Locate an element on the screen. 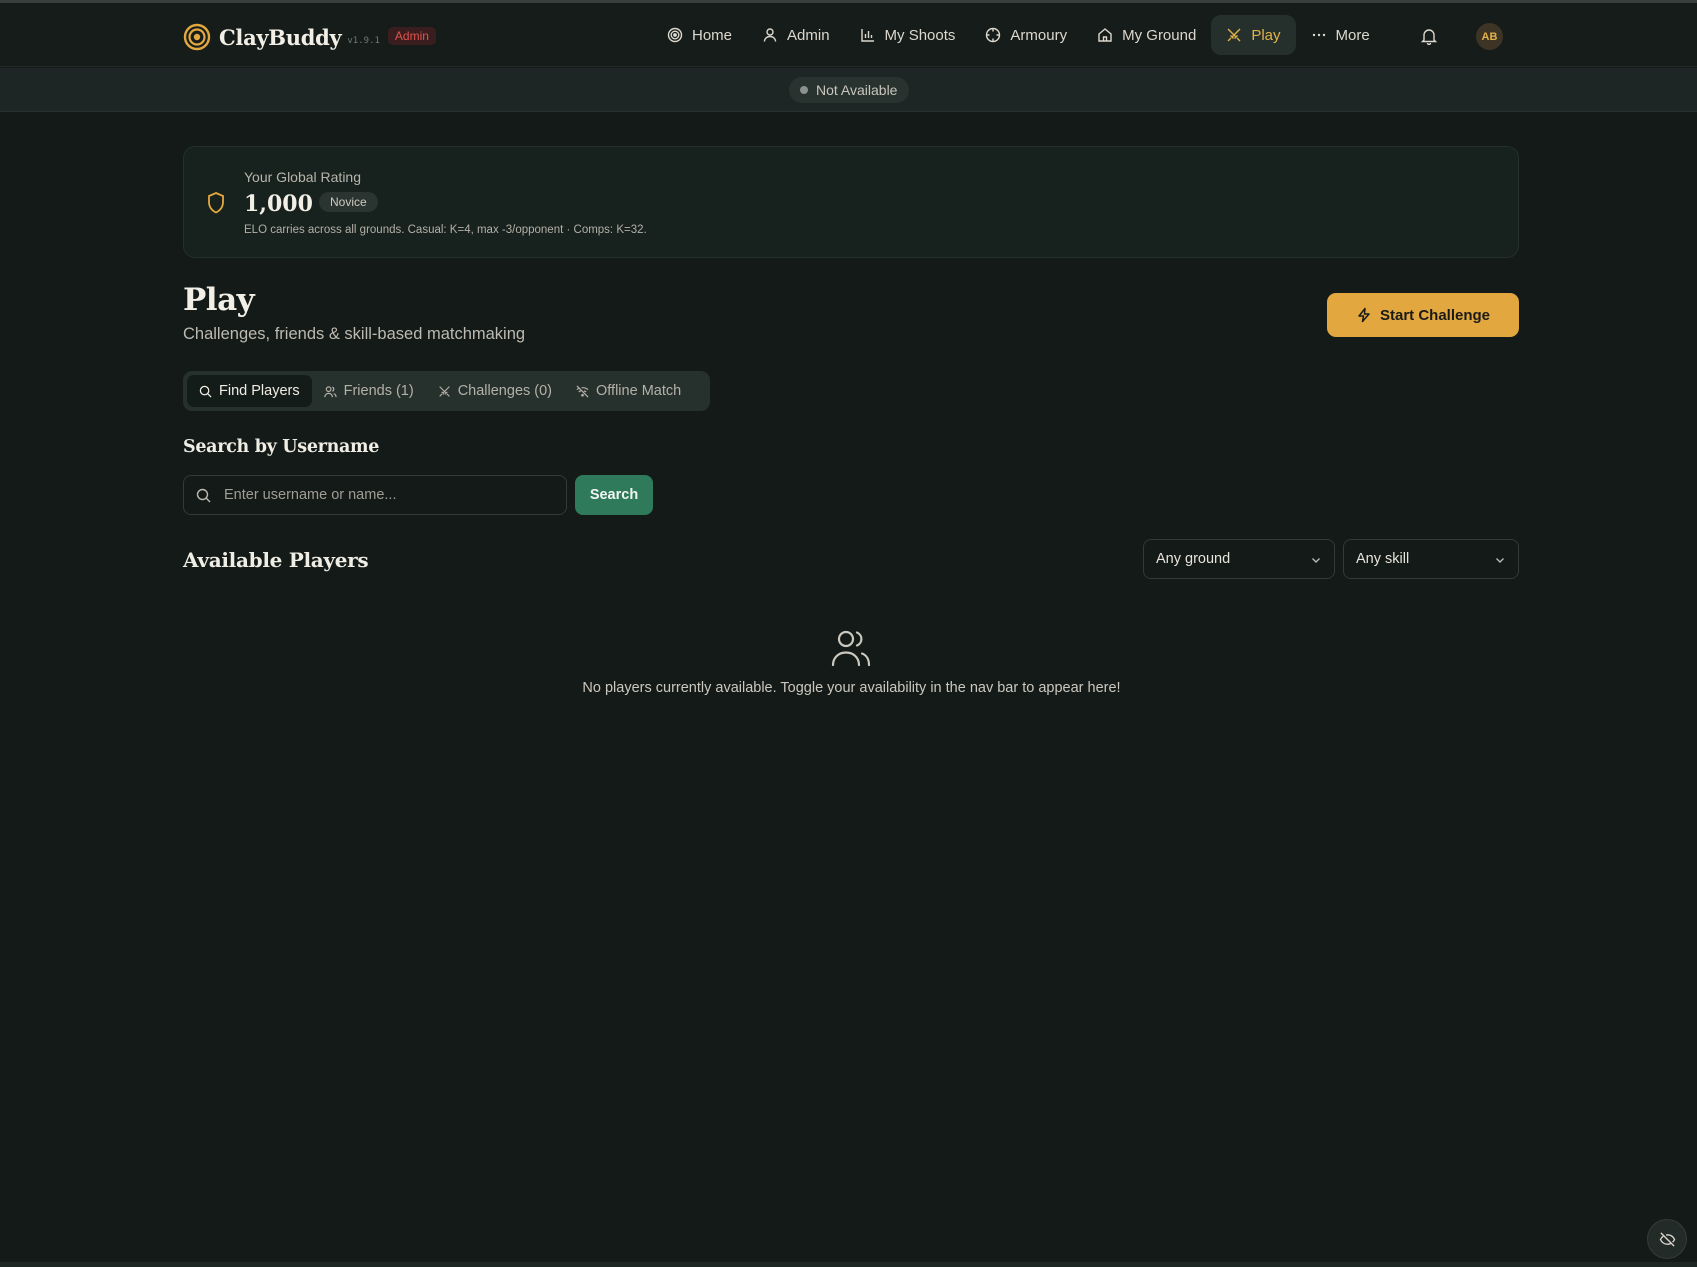 This screenshot has width=1697, height=1267. app-name: ClayBuddy is located at coordinates (280, 37).